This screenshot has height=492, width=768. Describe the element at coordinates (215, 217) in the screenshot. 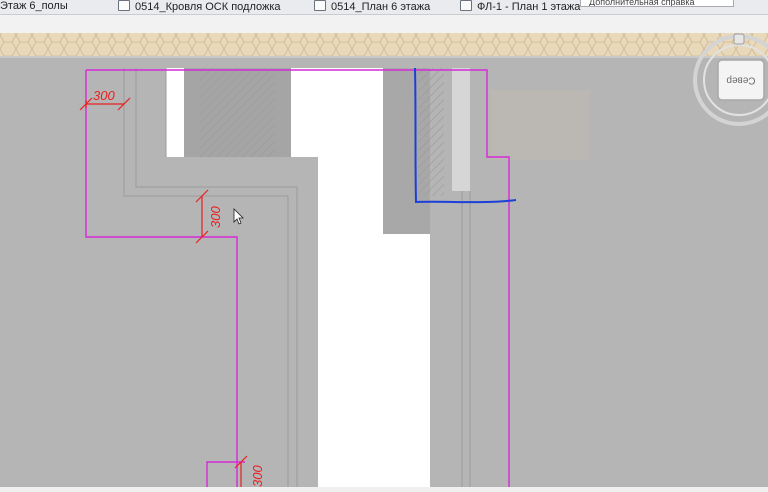

I see `dimension-label-2: 300` at that location.